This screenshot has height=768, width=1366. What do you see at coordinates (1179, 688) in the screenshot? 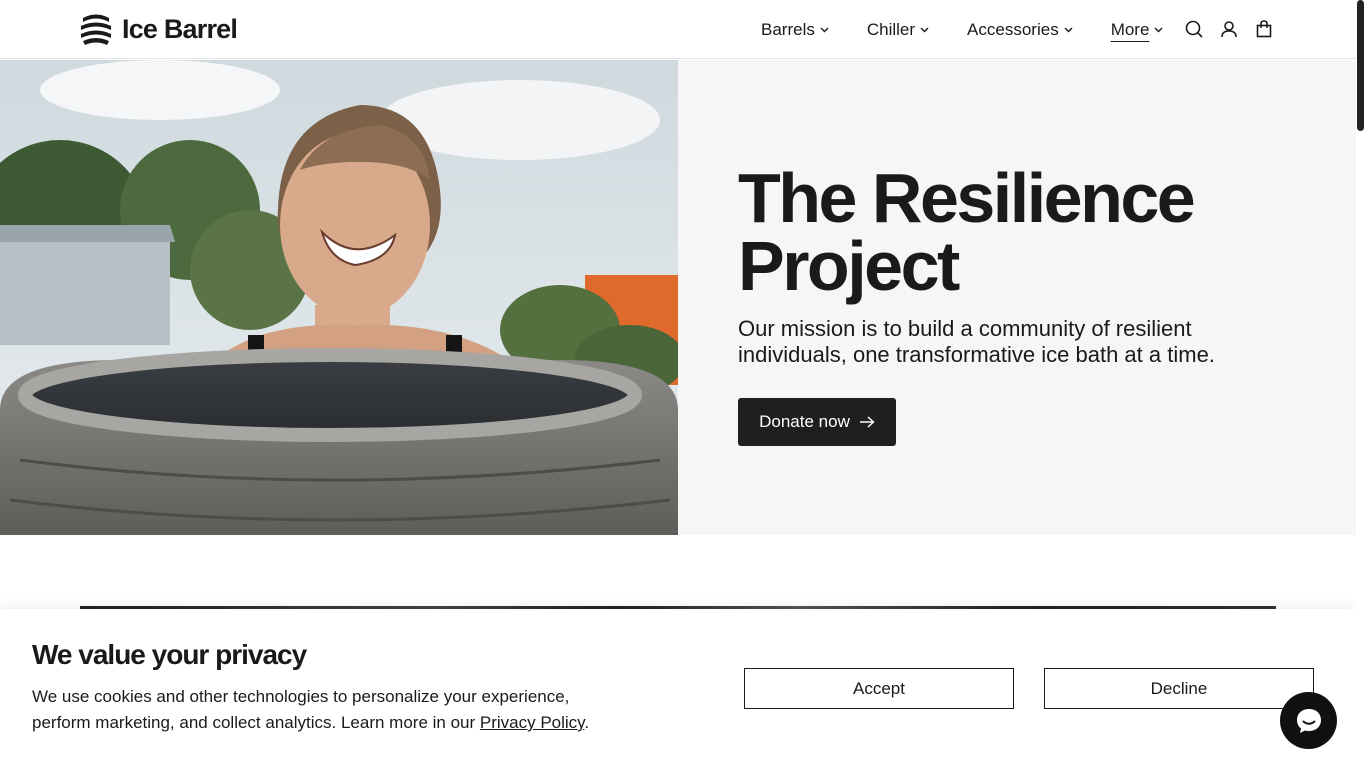
I see `decline-button: Decline` at bounding box center [1179, 688].